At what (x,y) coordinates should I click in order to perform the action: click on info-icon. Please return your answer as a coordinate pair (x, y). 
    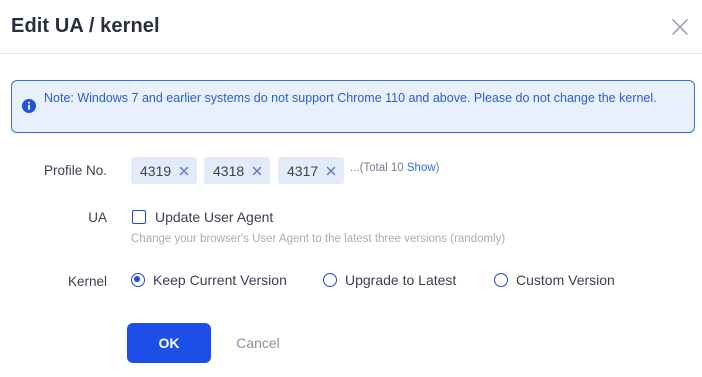
    Looking at the image, I should click on (29, 106).